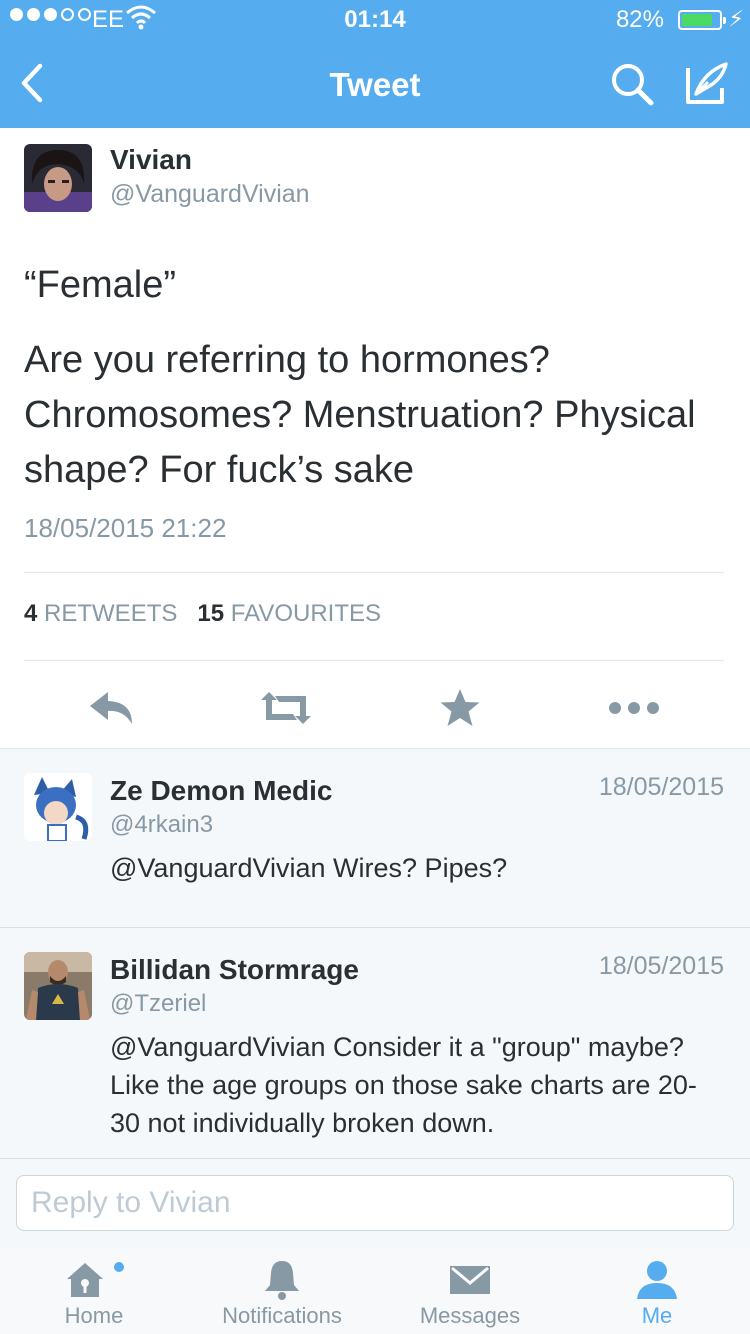 This screenshot has height=1334, width=750. What do you see at coordinates (634, 708) in the screenshot?
I see `more-options-icon` at bounding box center [634, 708].